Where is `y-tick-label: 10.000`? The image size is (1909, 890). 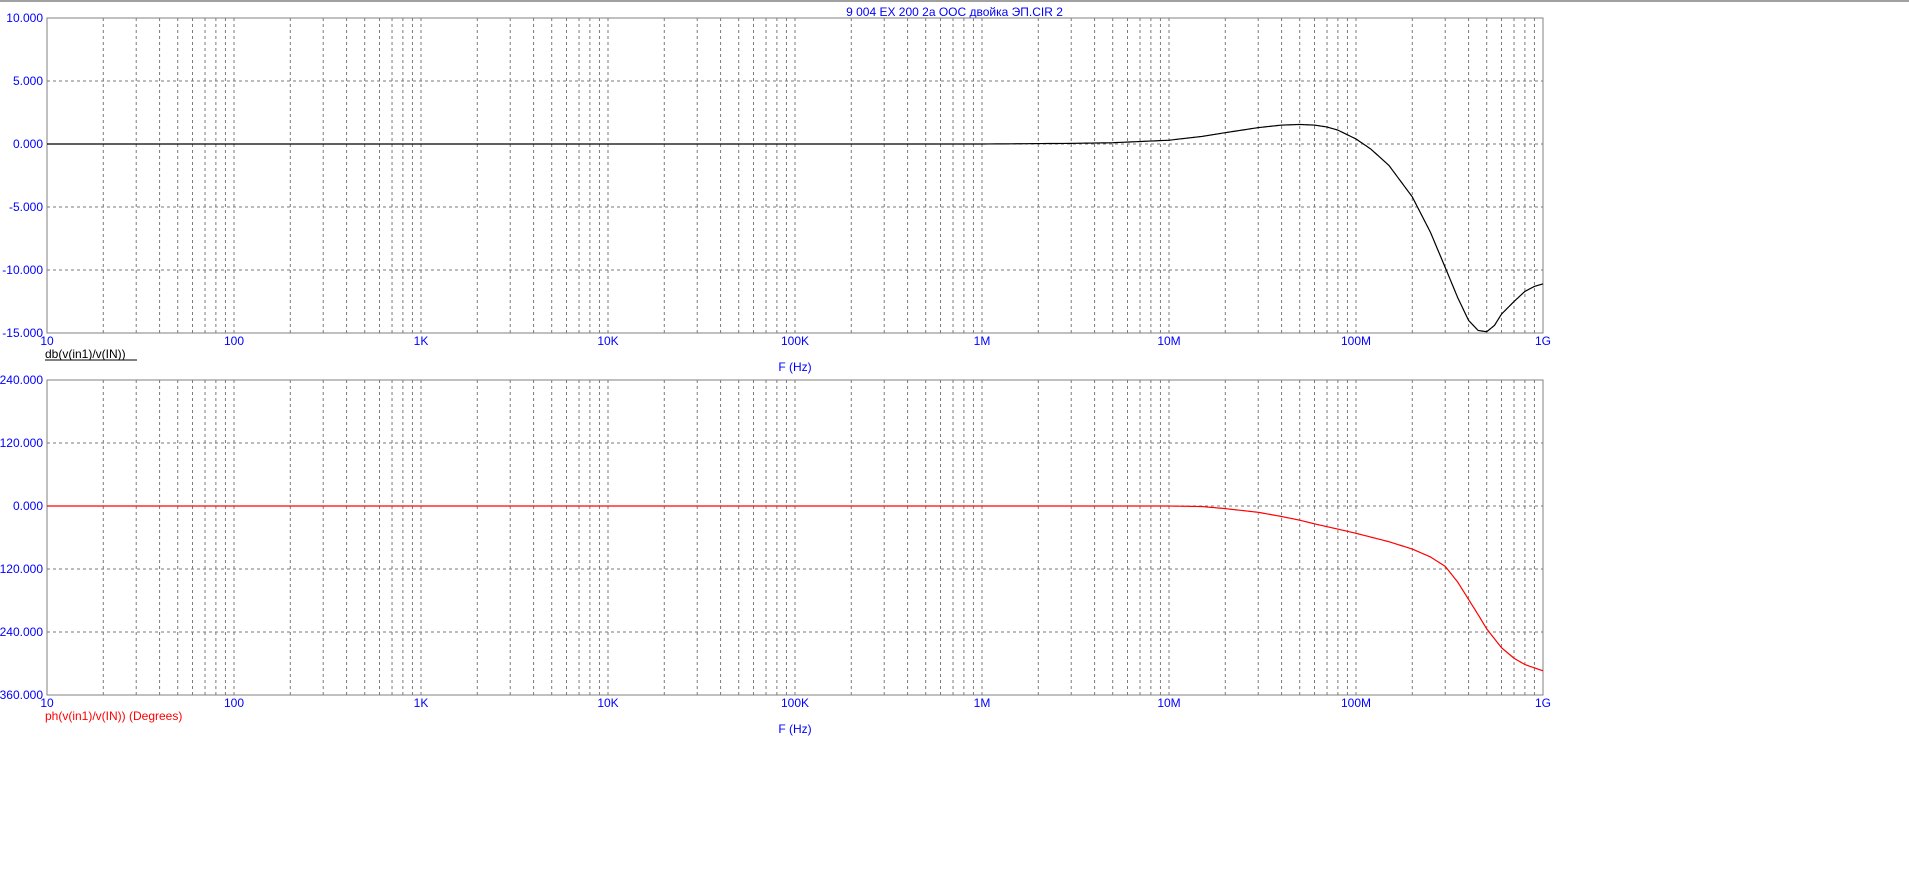 y-tick-label: 10.000 is located at coordinates (24, 18).